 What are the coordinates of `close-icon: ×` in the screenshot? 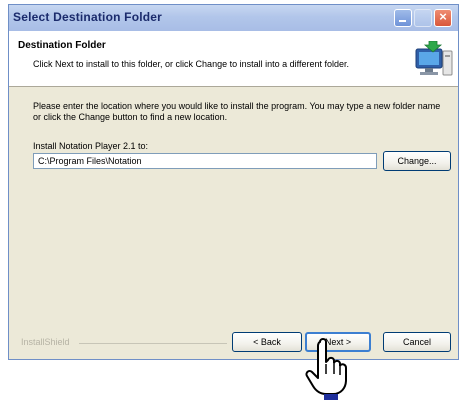 It's located at (443, 18).